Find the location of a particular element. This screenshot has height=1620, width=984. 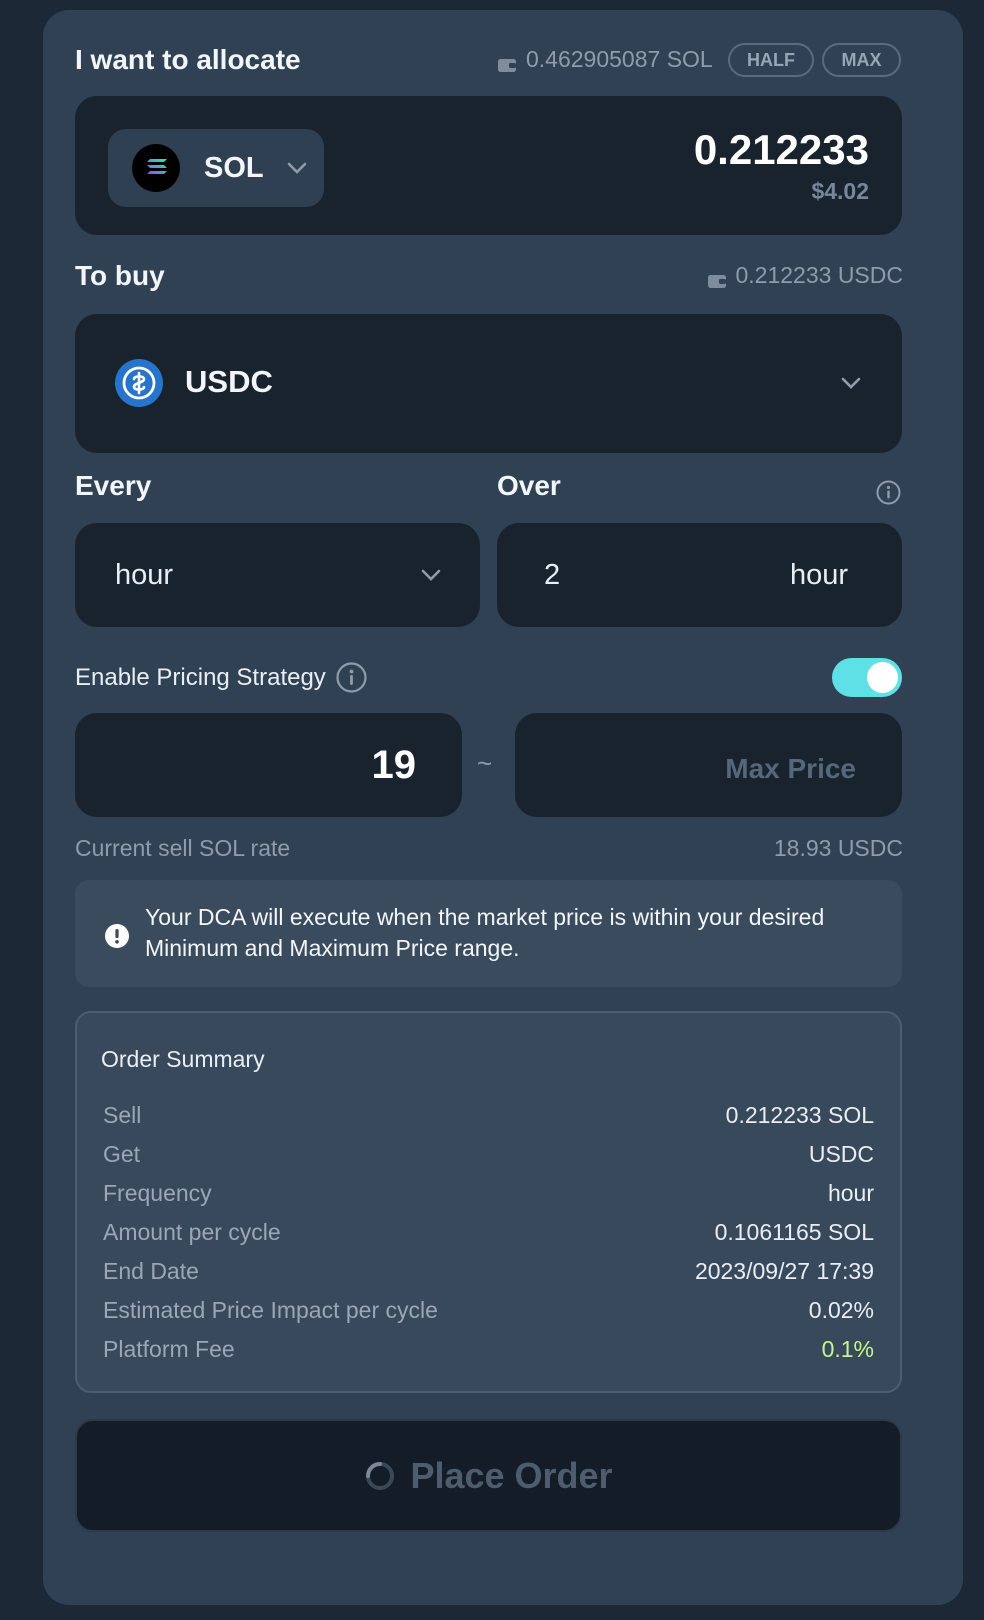

summary-row-amount-per-cycle: Amount per cycle 0.1061165 SOL is located at coordinates (488, 1232).